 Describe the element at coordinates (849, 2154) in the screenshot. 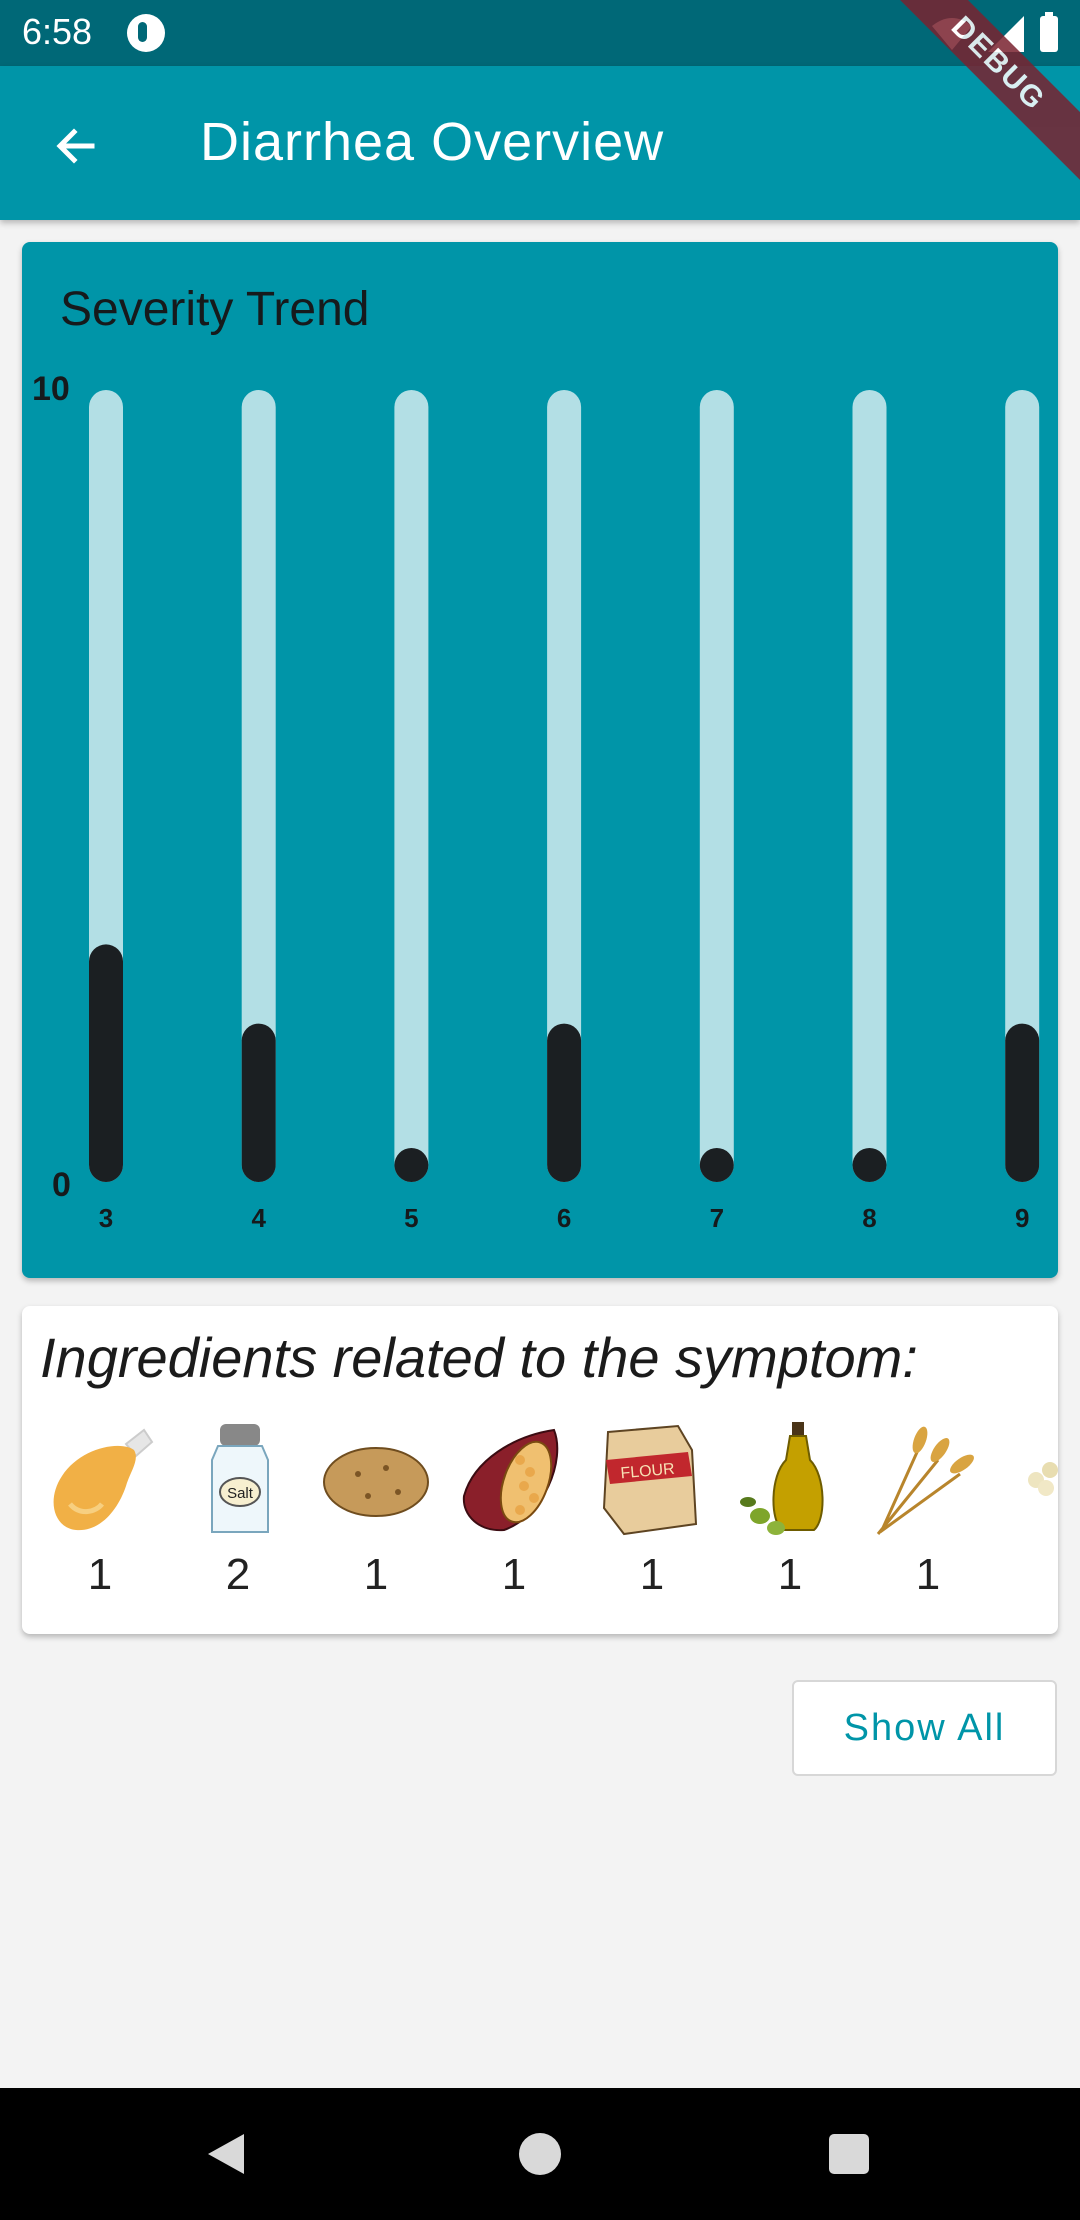

I see `nav-recents-icon` at that location.